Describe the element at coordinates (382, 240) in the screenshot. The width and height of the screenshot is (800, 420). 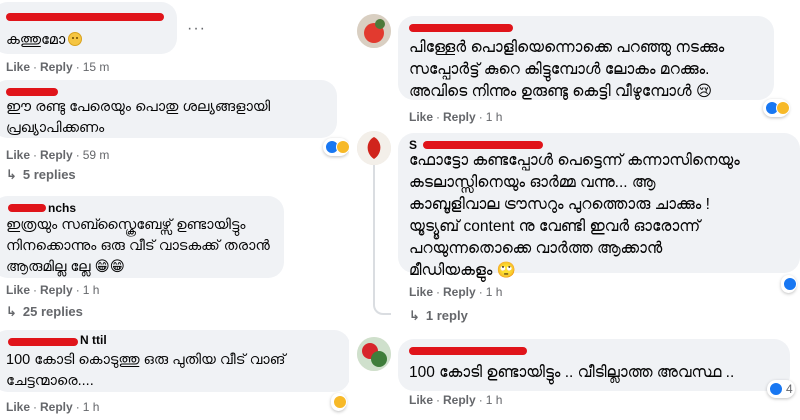
I see `thread-connector` at that location.